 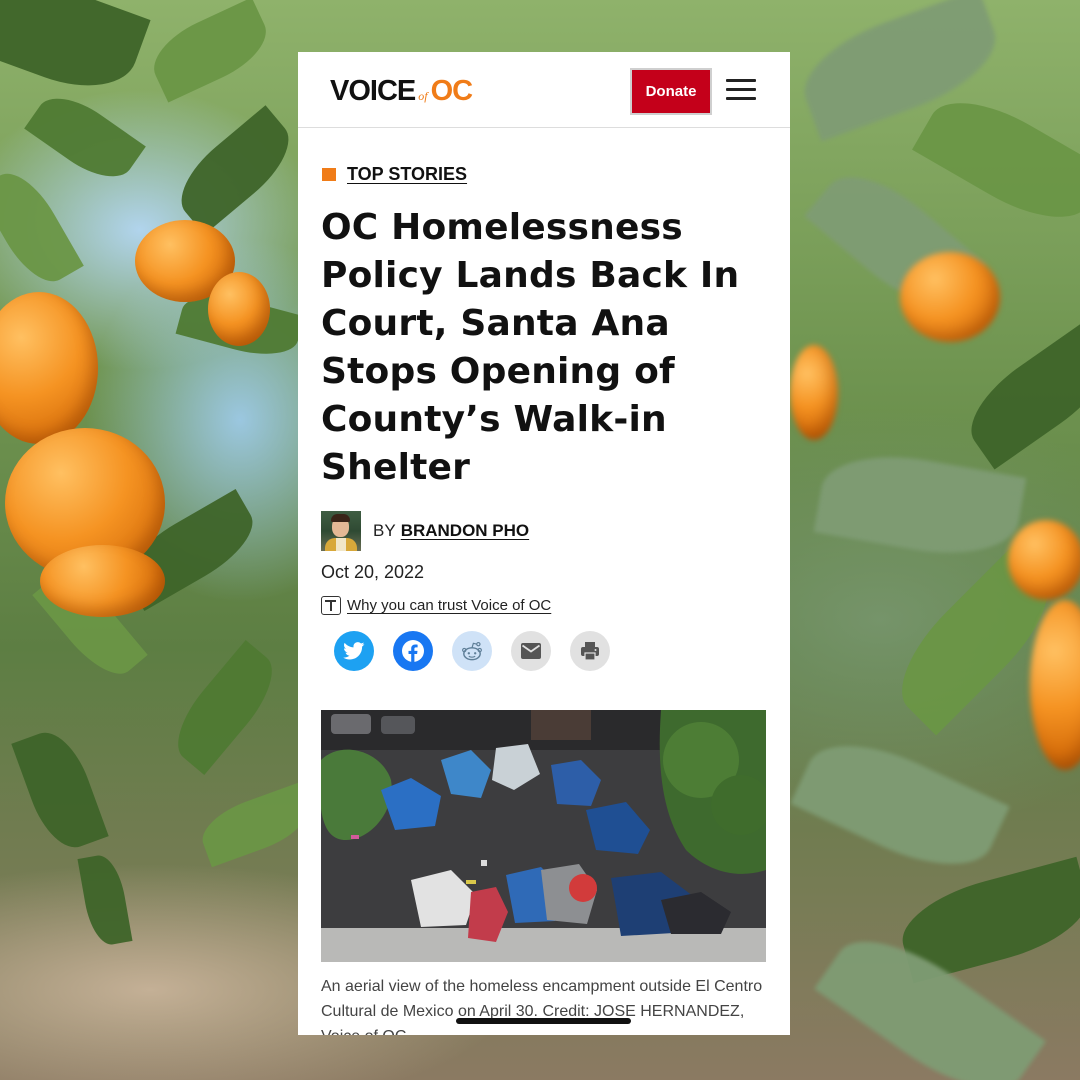 I want to click on voice-of-oc-logo: VOICE of OC, so click(x=401, y=93).